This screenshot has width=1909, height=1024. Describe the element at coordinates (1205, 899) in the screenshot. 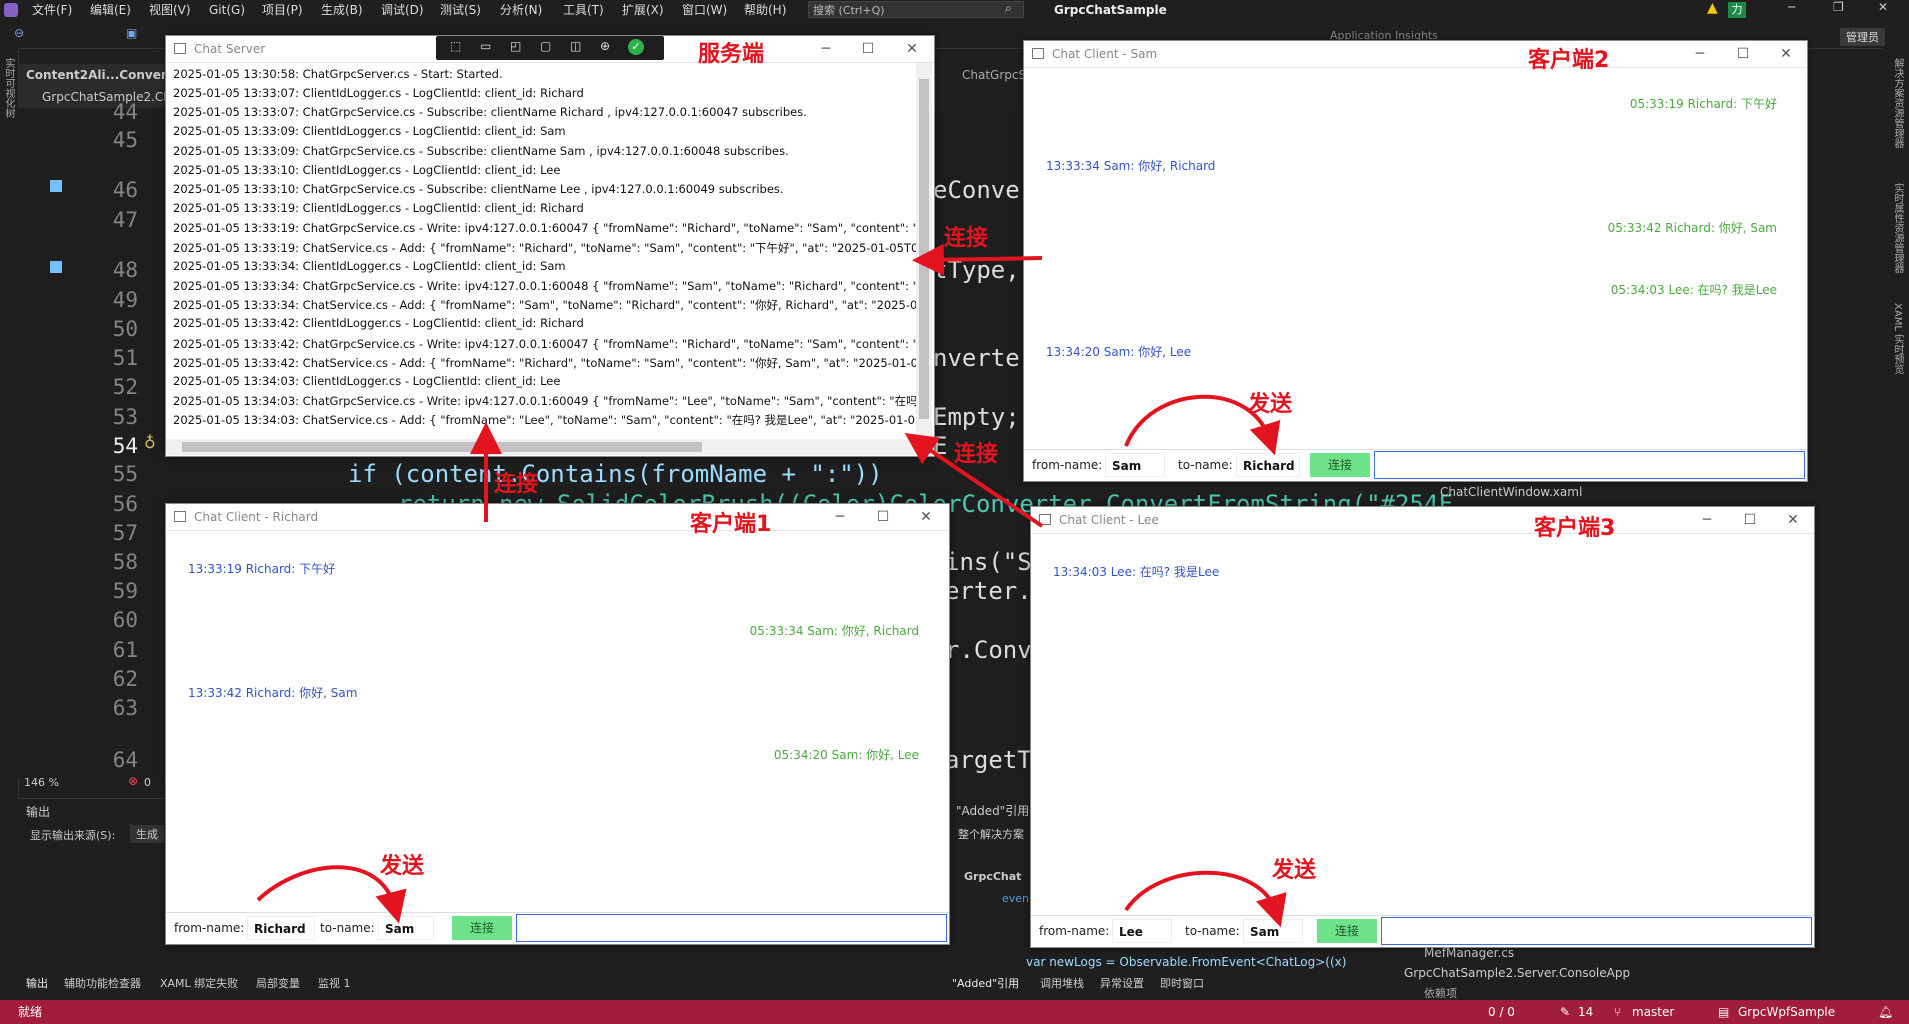

I see `arrow-send-lee` at that location.